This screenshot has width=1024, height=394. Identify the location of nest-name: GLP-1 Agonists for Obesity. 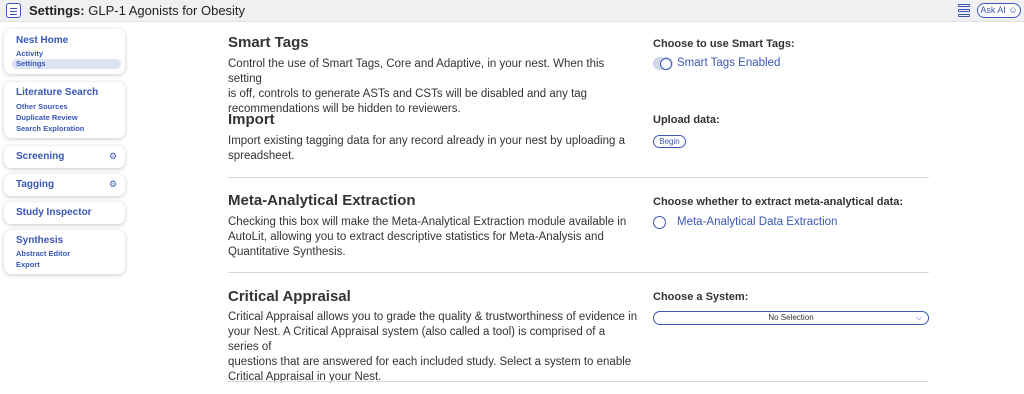
(167, 10).